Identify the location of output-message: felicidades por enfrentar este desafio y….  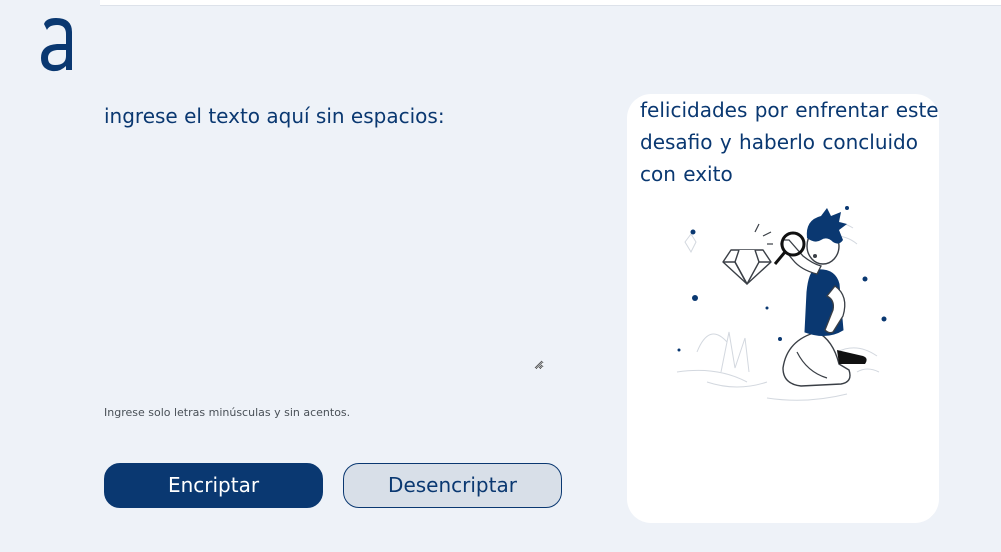
(789, 142).